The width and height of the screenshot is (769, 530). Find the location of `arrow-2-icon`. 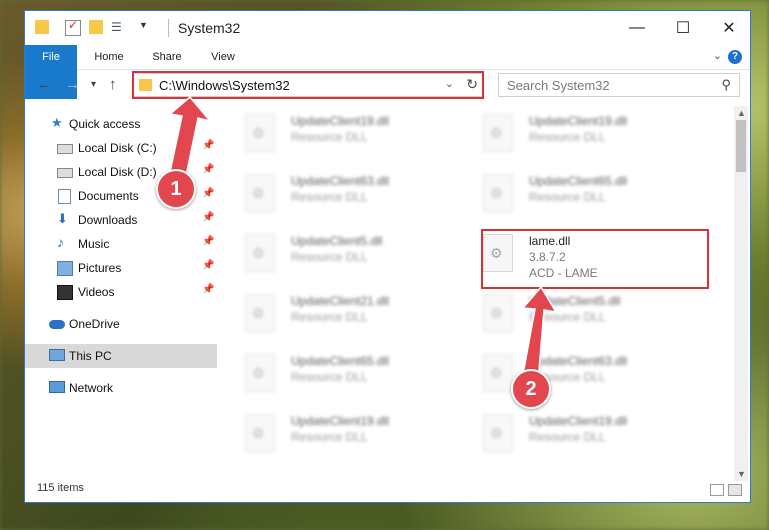

arrow-2-icon is located at coordinates (539, 334).